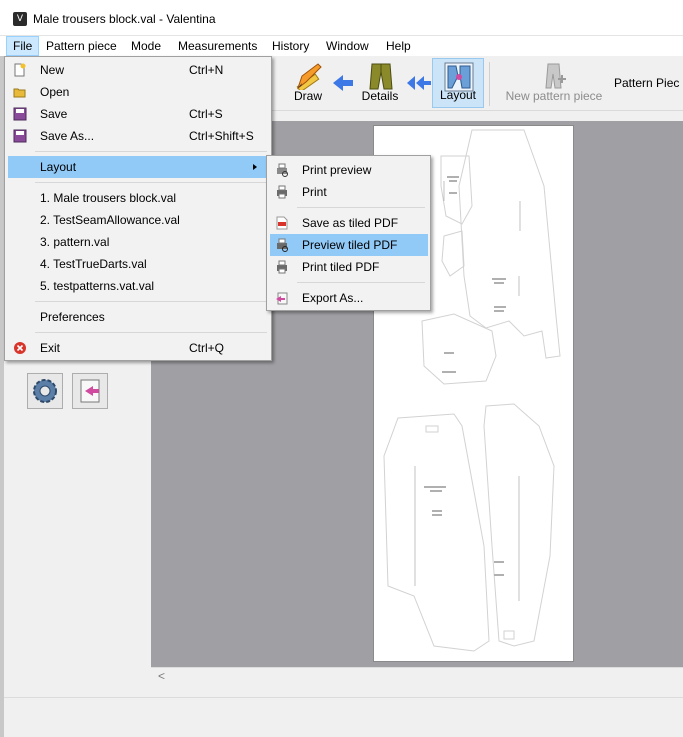  I want to click on printer-icon, so click(282, 192).